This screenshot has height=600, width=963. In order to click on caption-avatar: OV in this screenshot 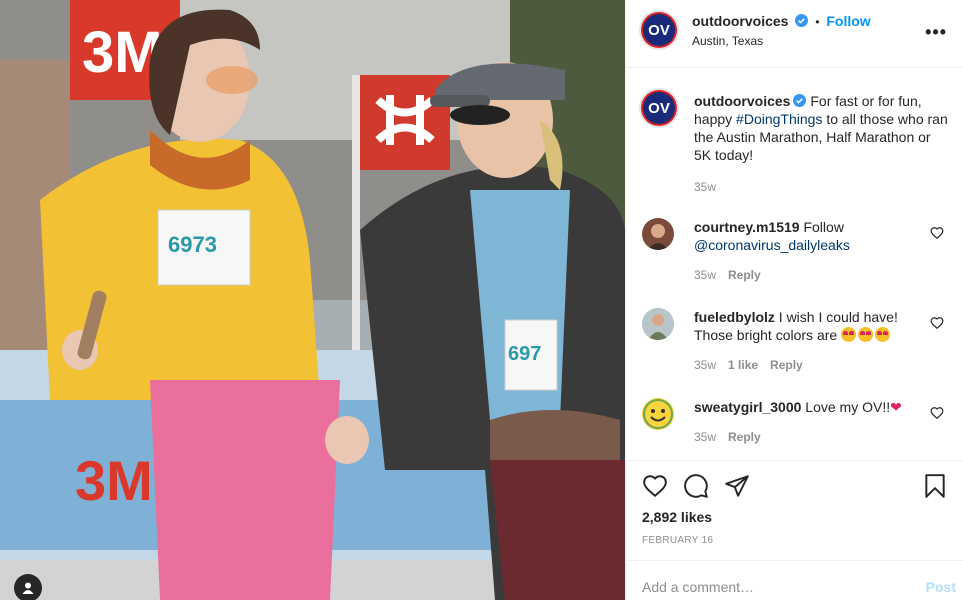, I will do `click(659, 108)`.